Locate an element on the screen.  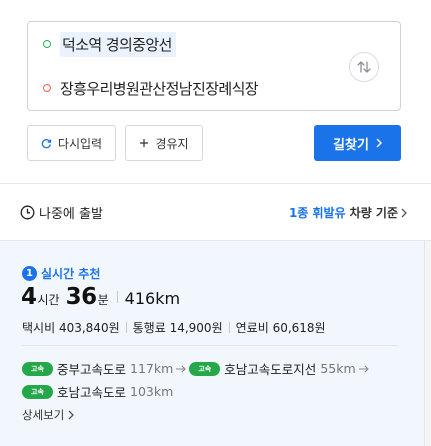
destination-value: 장흥우리병원관산정남진장례식장 is located at coordinates (159, 88).